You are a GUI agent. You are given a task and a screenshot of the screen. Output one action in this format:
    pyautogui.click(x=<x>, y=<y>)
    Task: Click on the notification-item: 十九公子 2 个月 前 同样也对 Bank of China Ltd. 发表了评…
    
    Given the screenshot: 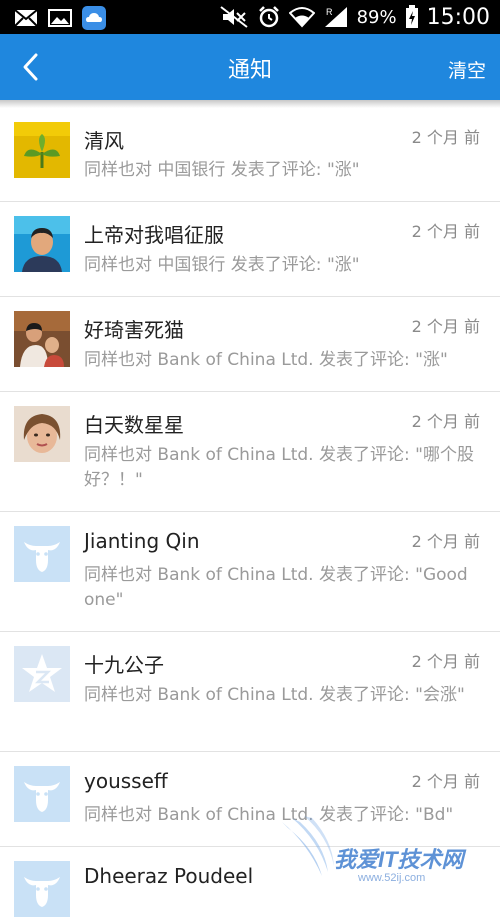 What is the action you would take?
    pyautogui.click(x=250, y=692)
    